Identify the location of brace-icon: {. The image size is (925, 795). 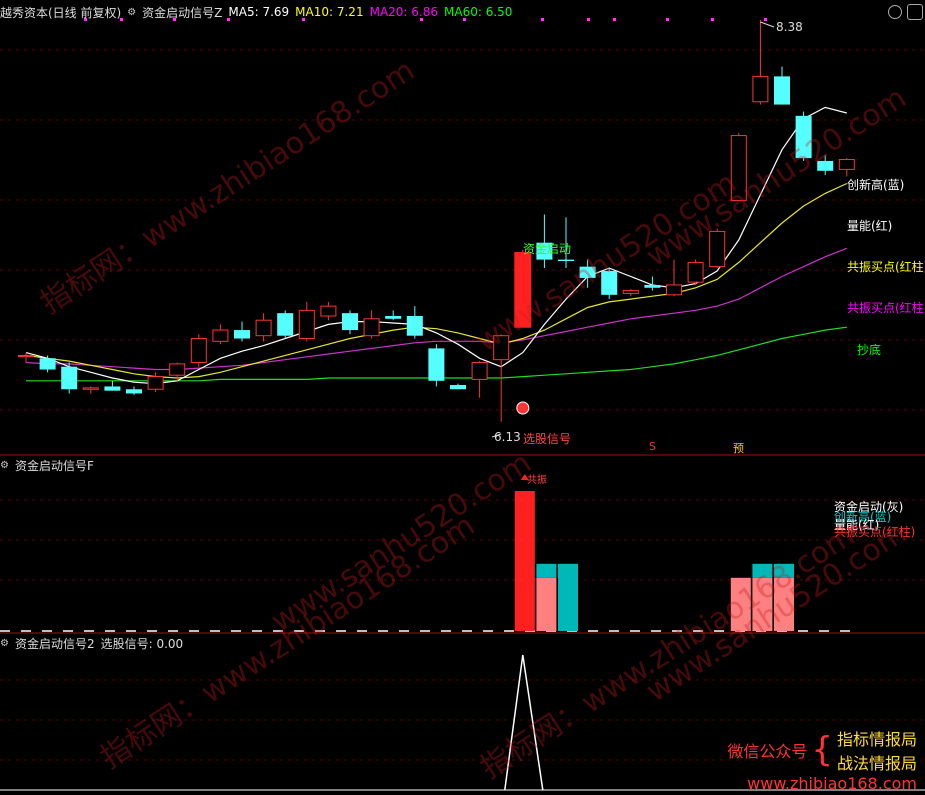
(822, 750).